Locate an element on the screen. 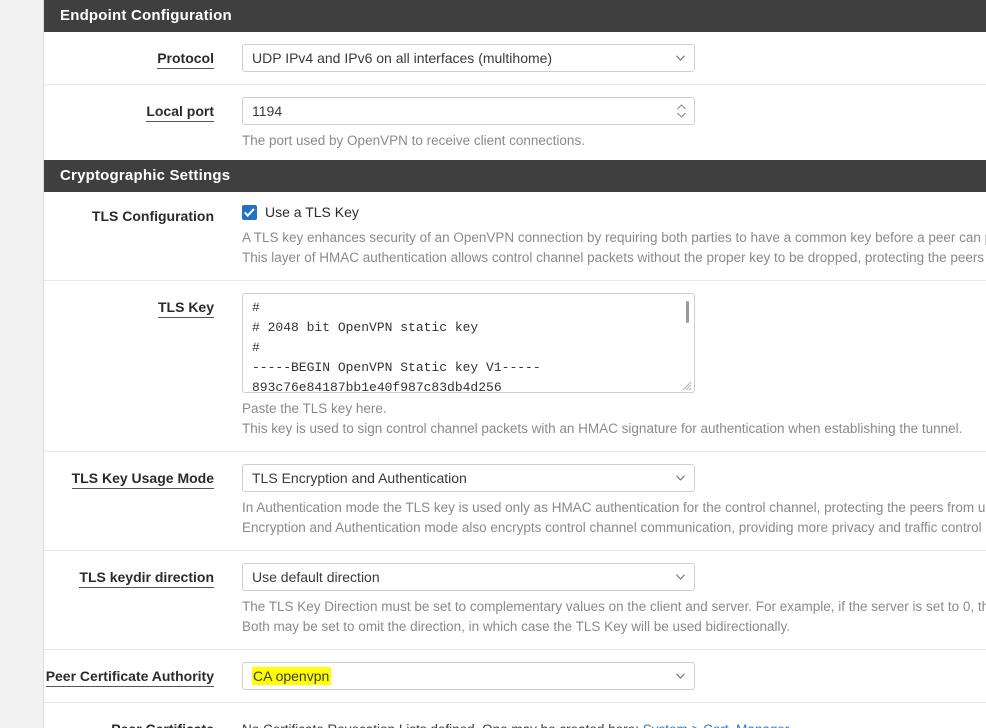 Image resolution: width=986 pixels, height=728 pixels. label-tls-keydir-direction: TLS keydir direction is located at coordinates (129, 575).